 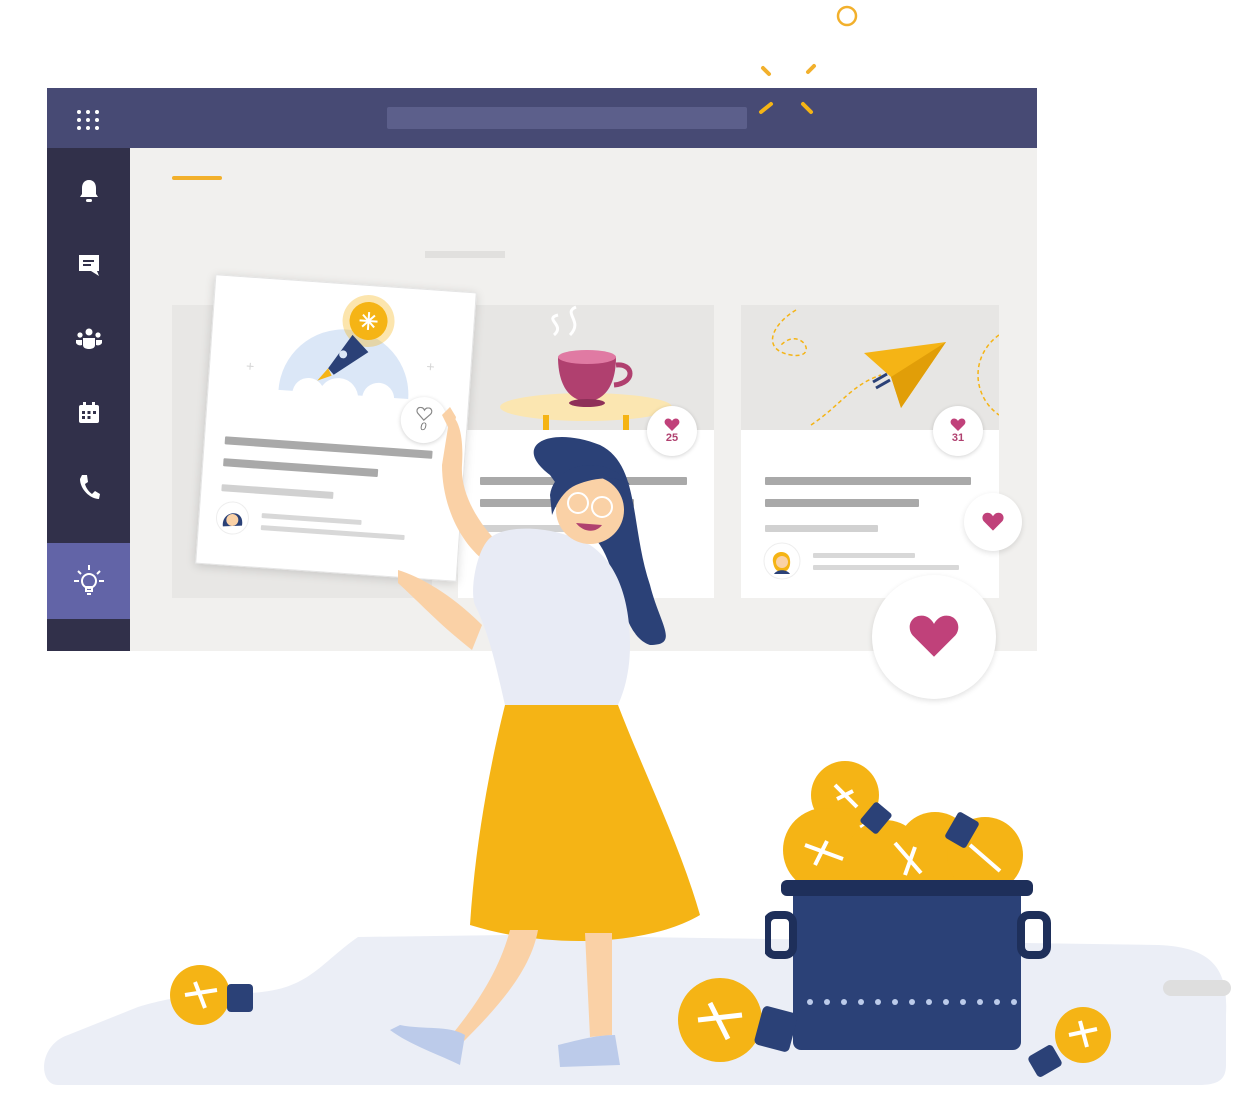 I want to click on rail-item-calendar, so click(x=88, y=413).